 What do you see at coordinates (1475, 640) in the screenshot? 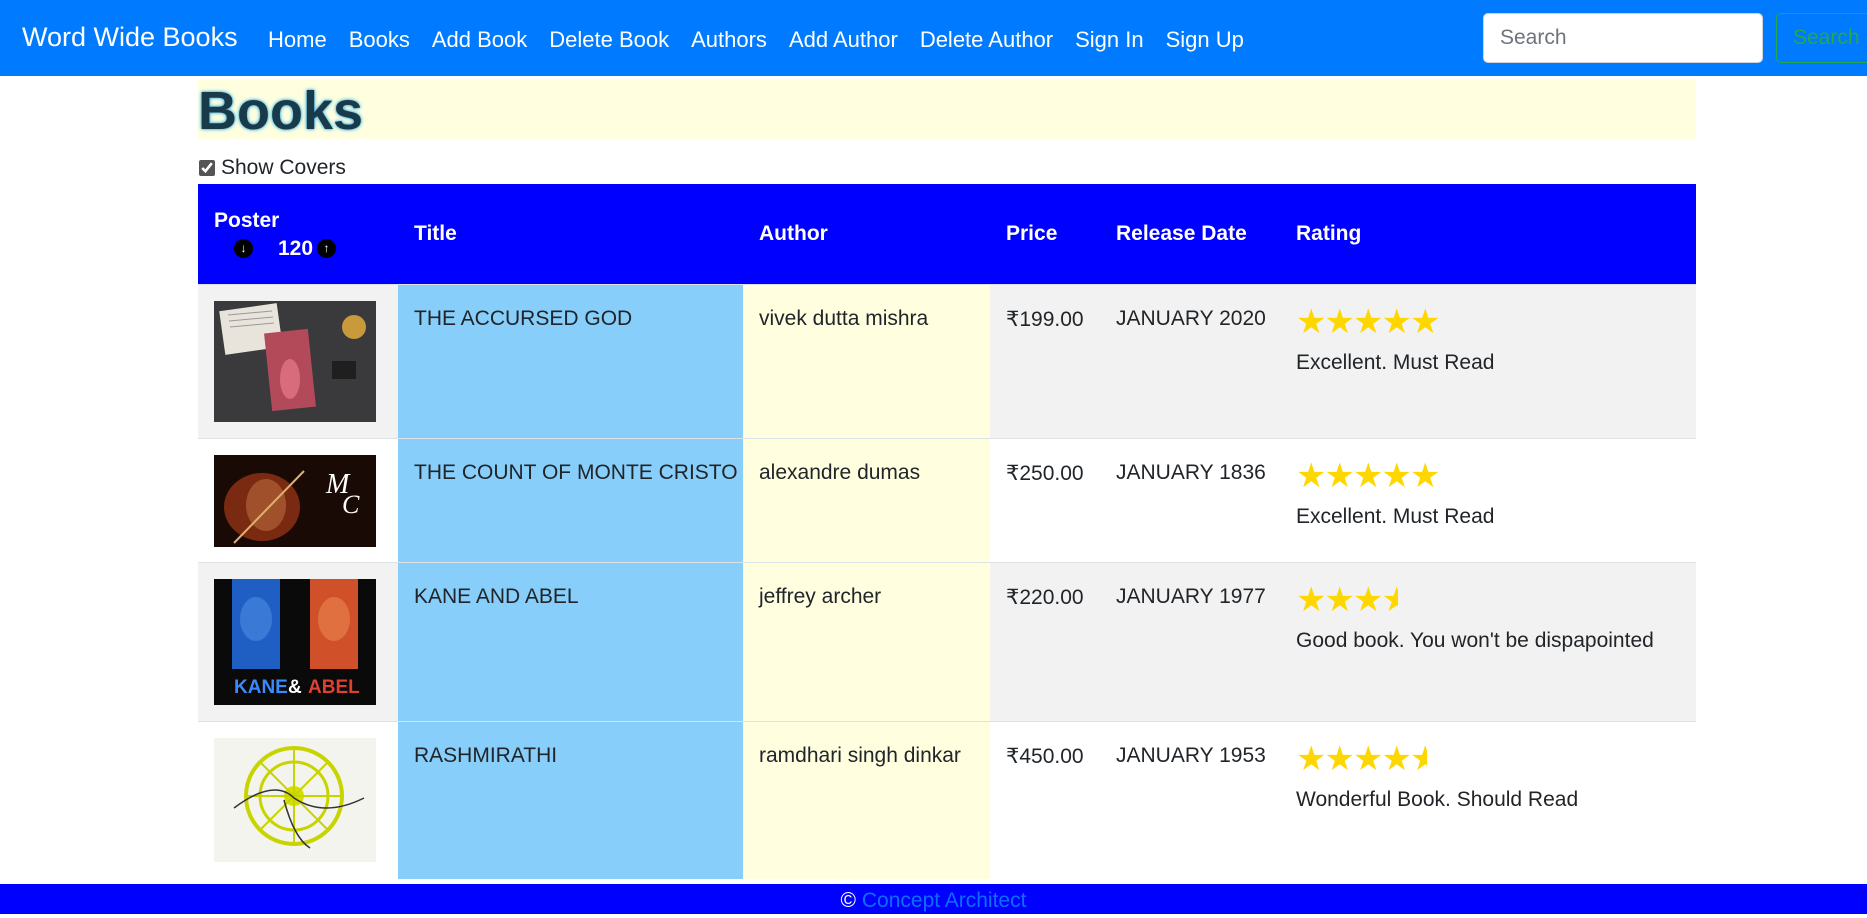
I see `rating-text: Good book. You won't be dispapointed` at bounding box center [1475, 640].